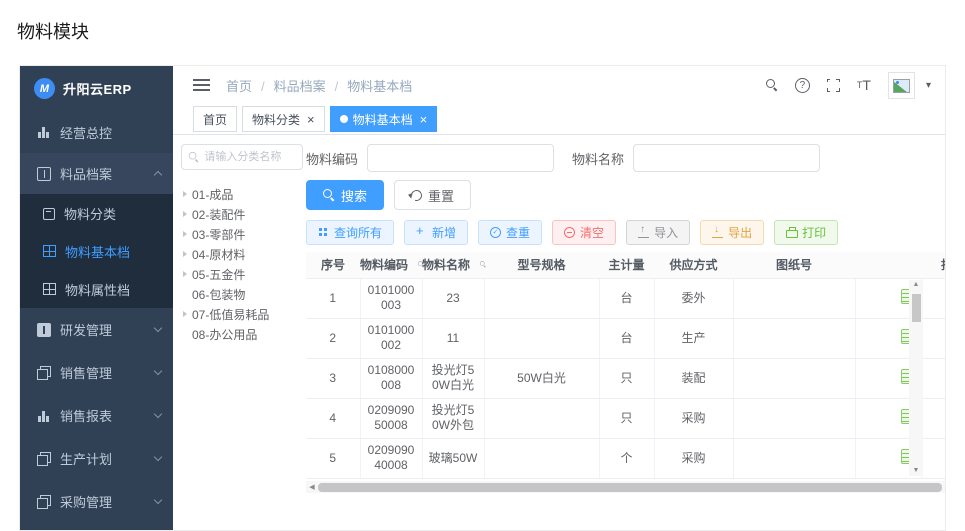  Describe the element at coordinates (96, 372) in the screenshot. I see `sidebar-item: 销售管理` at that location.